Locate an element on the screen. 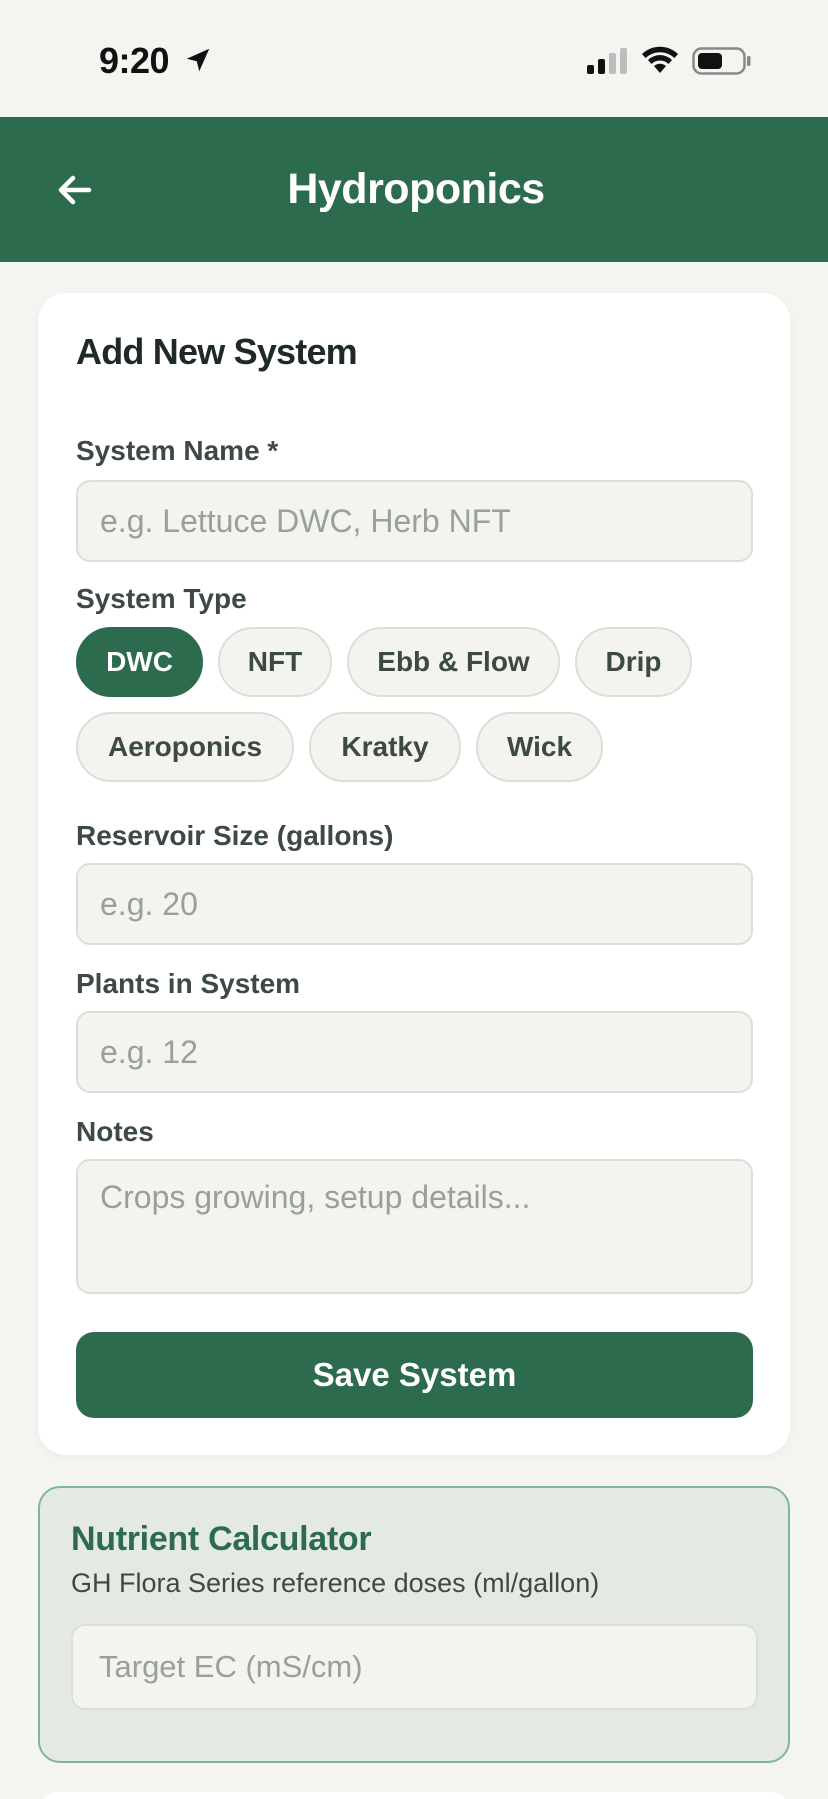 This screenshot has height=1799, width=828. calculator-title: Nutrient Calculator is located at coordinates (221, 1539).